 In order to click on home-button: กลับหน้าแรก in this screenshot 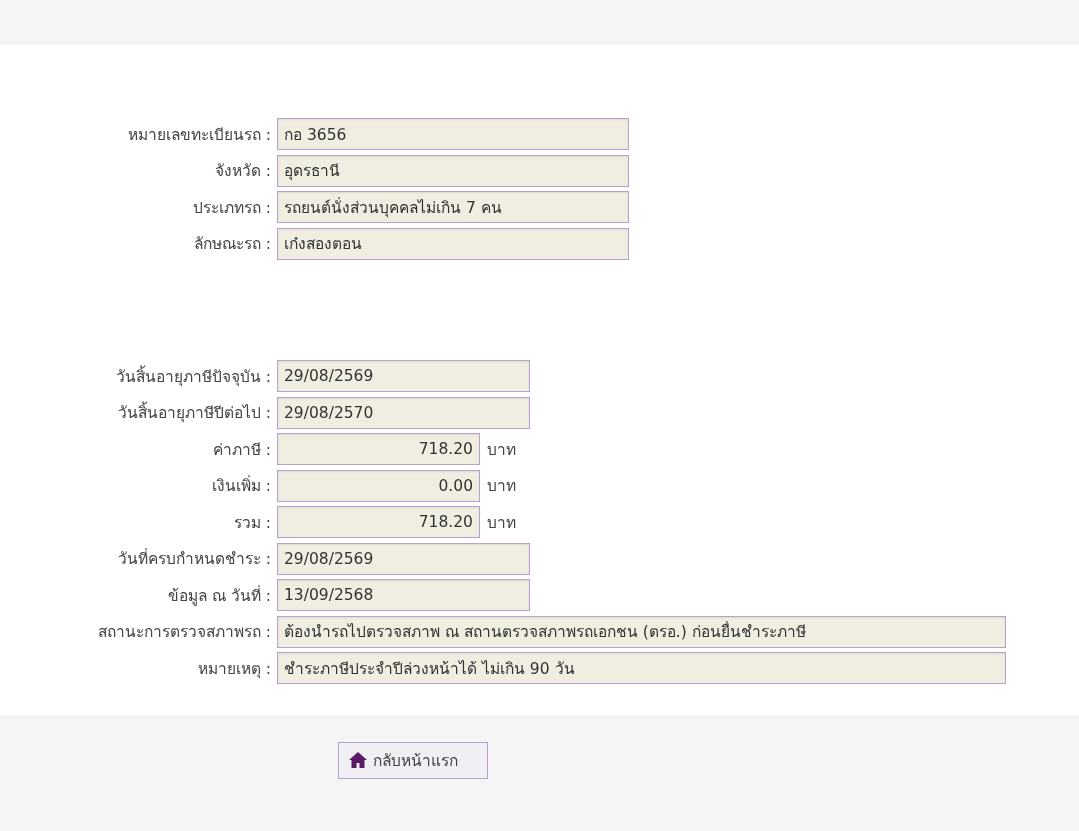, I will do `click(413, 760)`.